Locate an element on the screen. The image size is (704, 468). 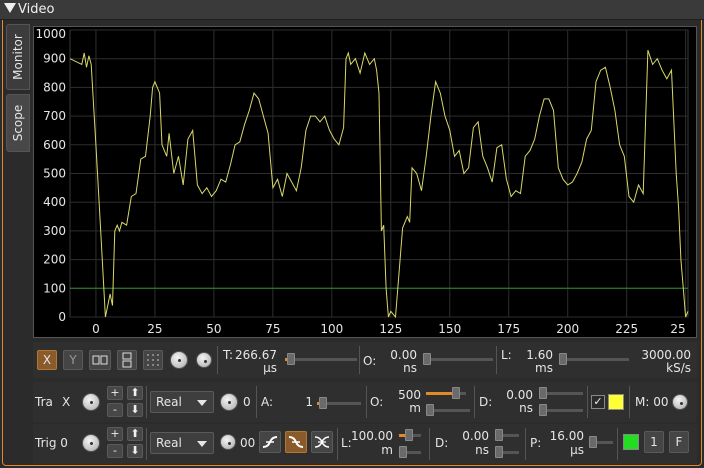
trace-label: Tra is located at coordinates (44, 402).